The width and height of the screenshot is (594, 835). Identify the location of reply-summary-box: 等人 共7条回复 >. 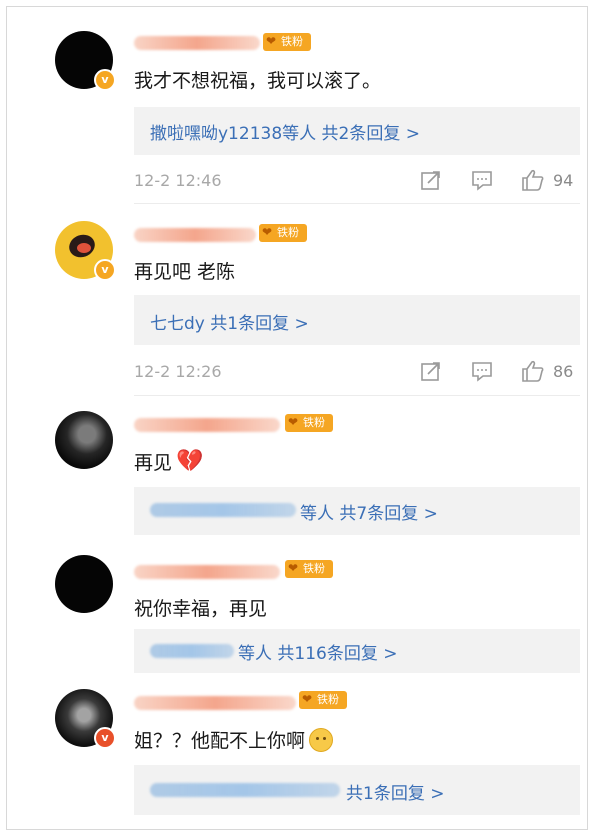
(357, 511).